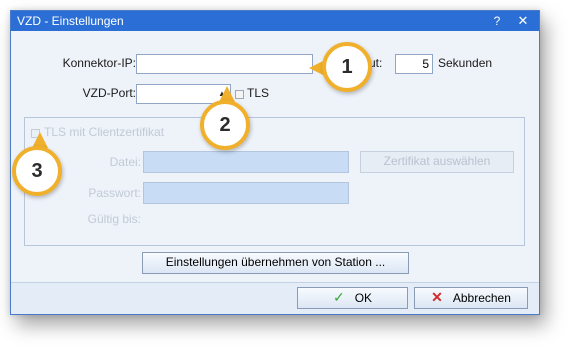  Describe the element at coordinates (437, 162) in the screenshot. I see `select-certificate-button: Zertifikat auswählen` at that location.